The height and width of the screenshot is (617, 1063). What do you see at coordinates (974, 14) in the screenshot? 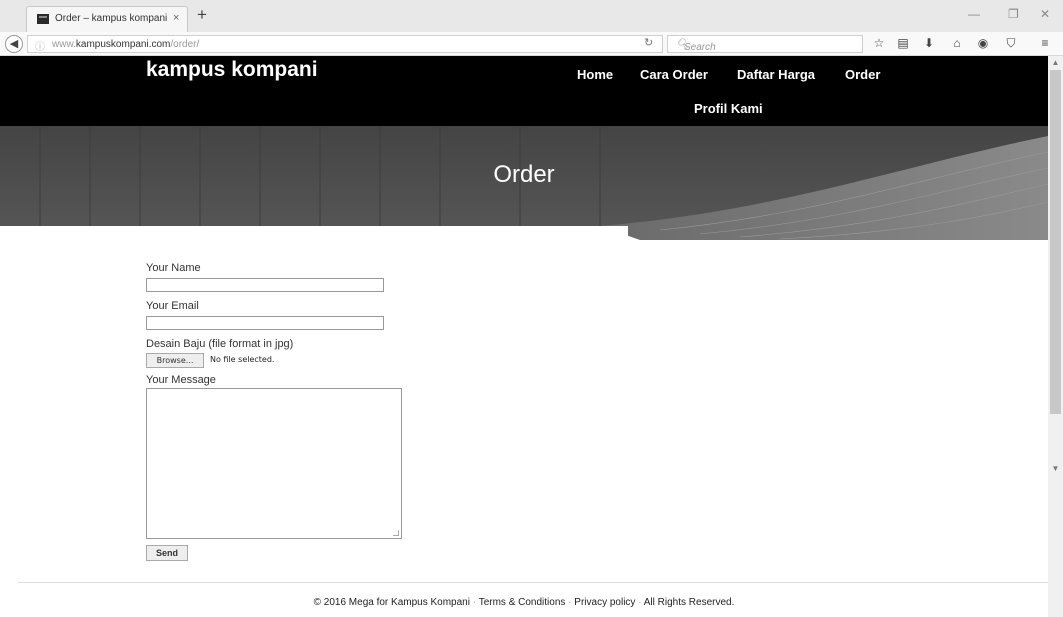
I see `minimize-icon: —` at bounding box center [974, 14].